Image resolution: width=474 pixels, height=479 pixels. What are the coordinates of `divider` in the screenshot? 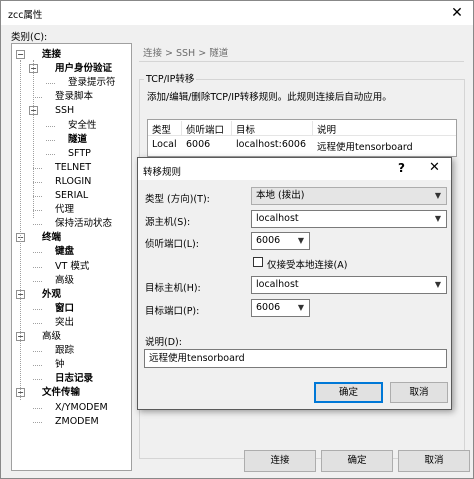 It's located at (301, 61).